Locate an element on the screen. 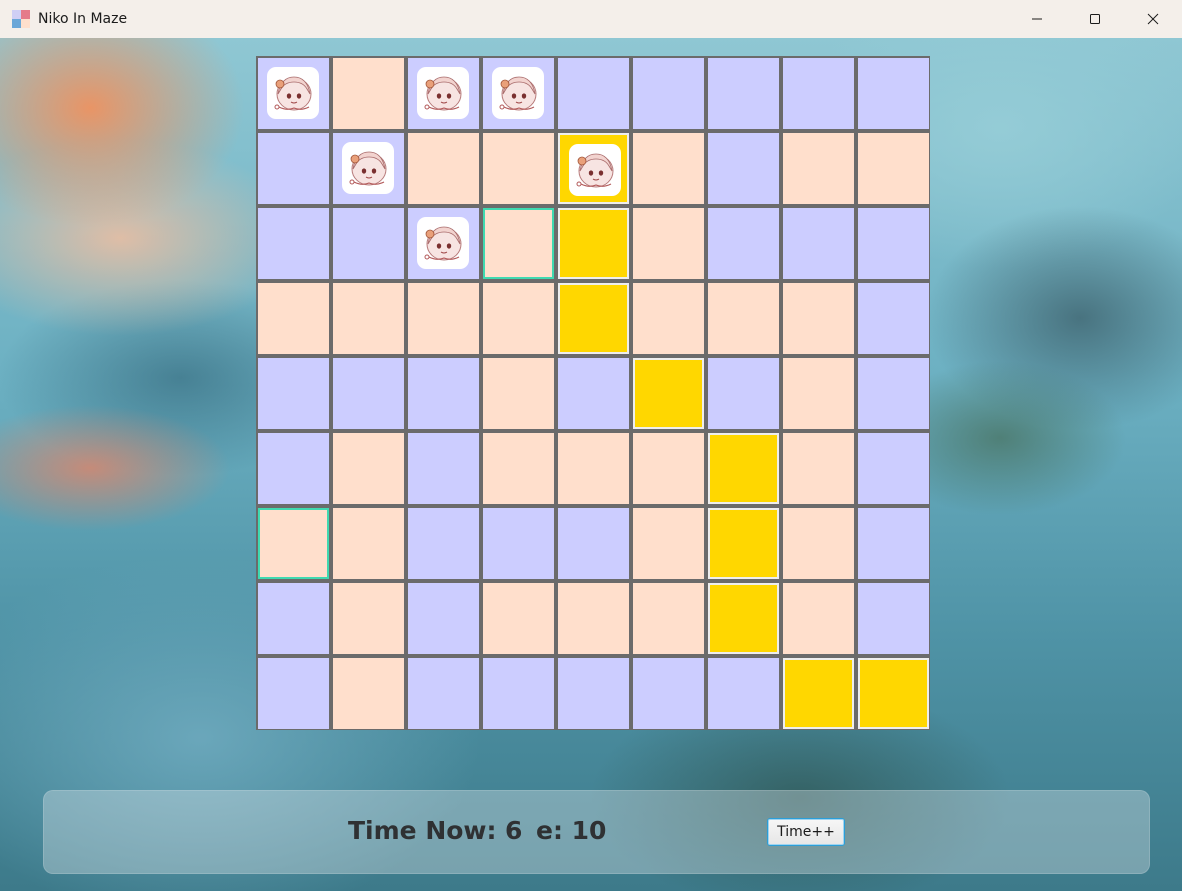 This screenshot has width=1182, height=891. close-icon is located at coordinates (1153, 19).